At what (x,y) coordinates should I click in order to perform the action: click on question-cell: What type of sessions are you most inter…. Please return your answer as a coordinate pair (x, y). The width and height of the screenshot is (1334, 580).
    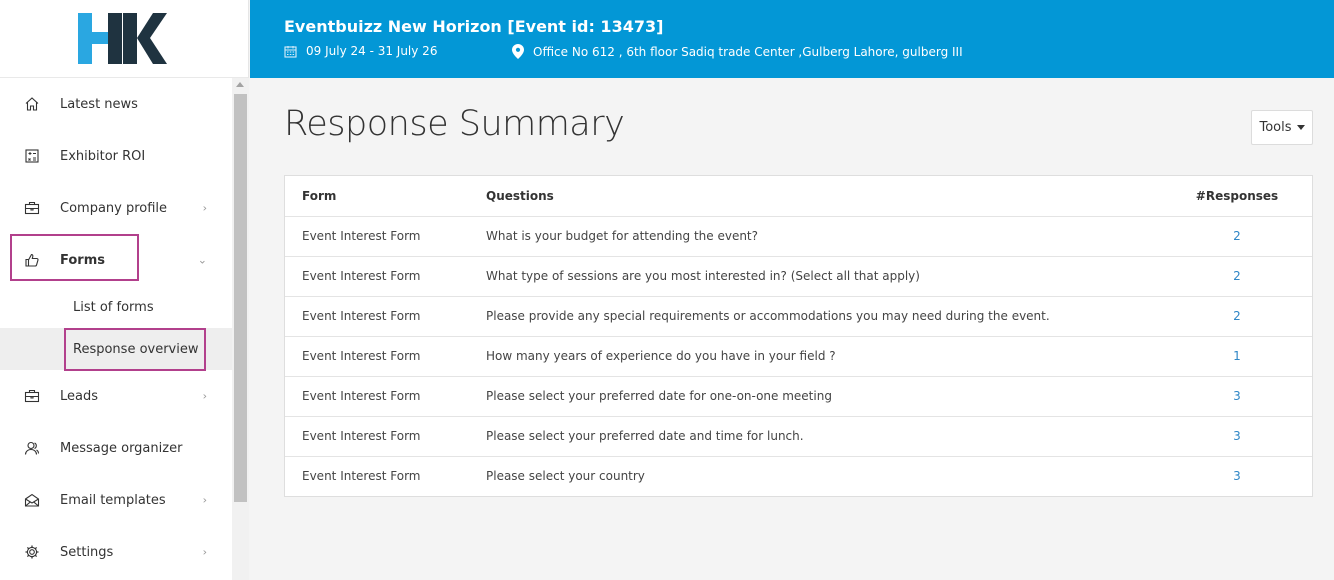
    Looking at the image, I should click on (824, 275).